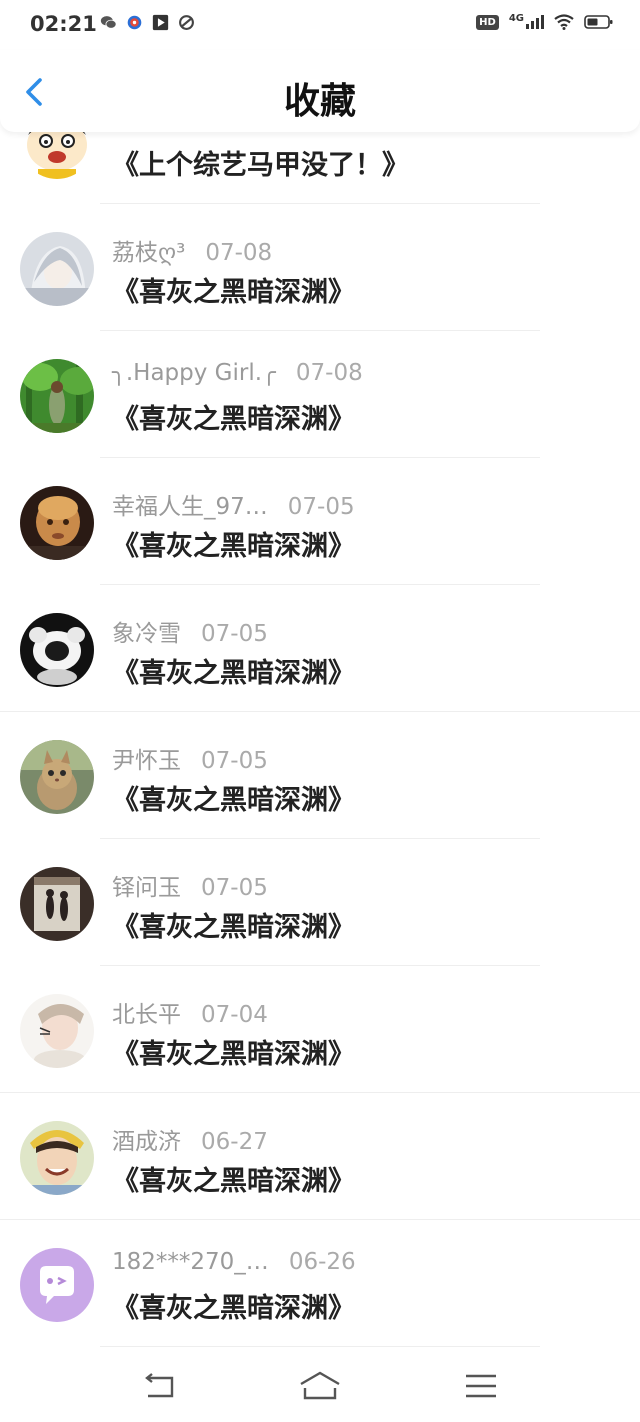  Describe the element at coordinates (192, 250) in the screenshot. I see `item-meta: 荔枝ღ³ 07-08` at that location.